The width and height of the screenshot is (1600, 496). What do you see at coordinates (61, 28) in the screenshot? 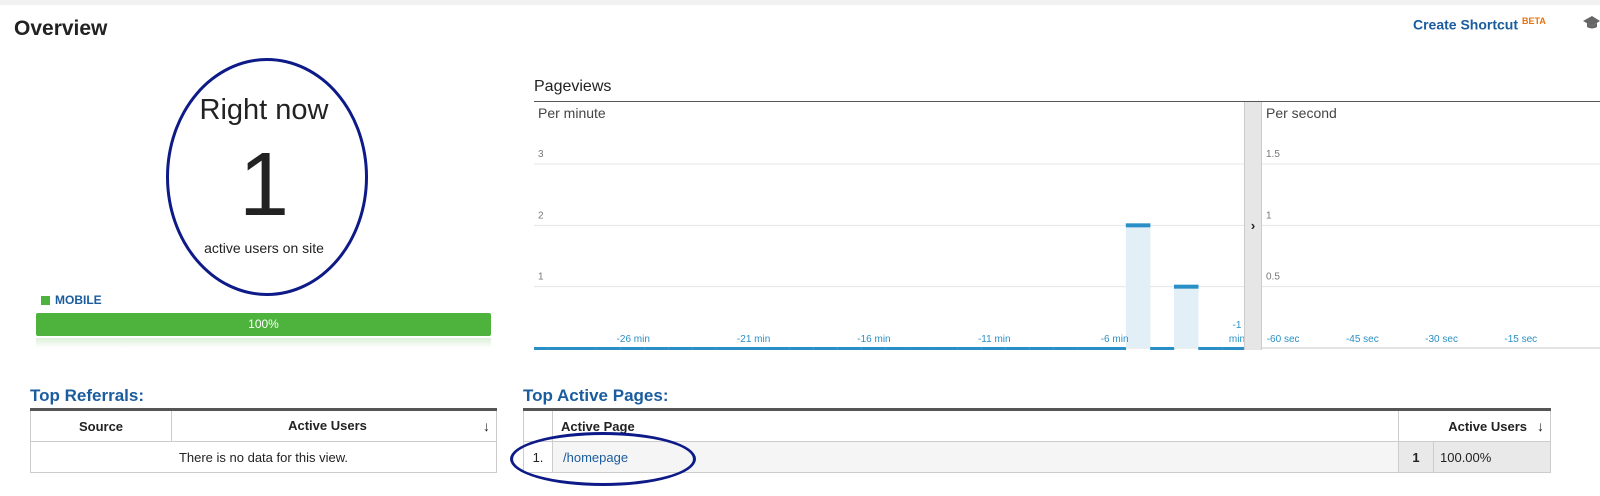
I see `page-title: Overview` at bounding box center [61, 28].